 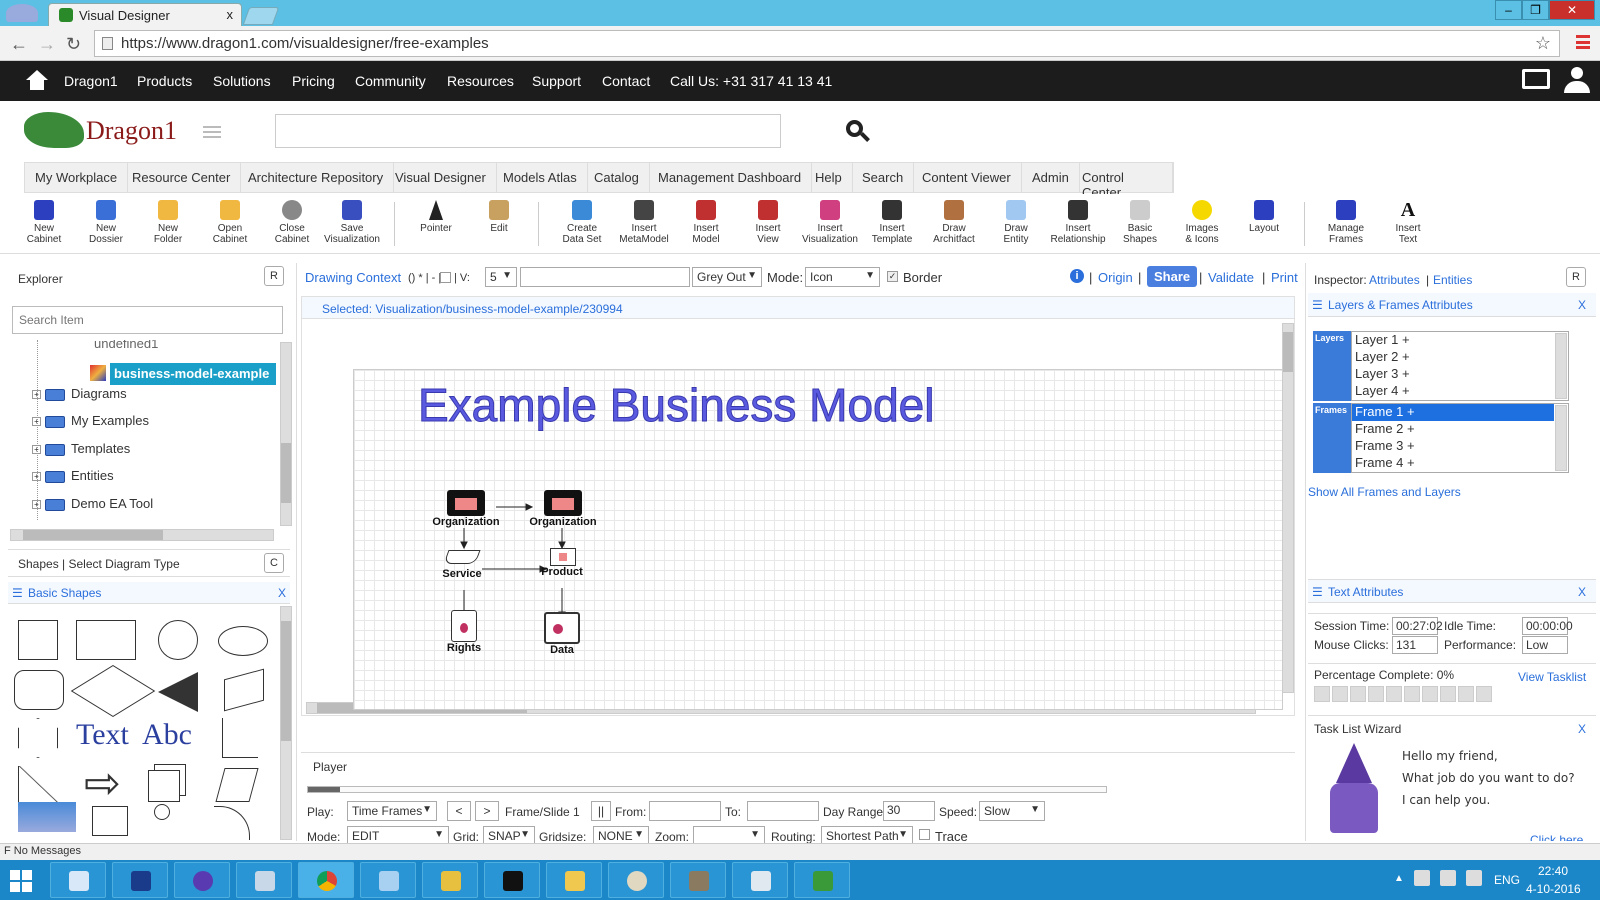 What do you see at coordinates (1460, 357) in the screenshot?
I see `layer-item: Layer 2 +` at bounding box center [1460, 357].